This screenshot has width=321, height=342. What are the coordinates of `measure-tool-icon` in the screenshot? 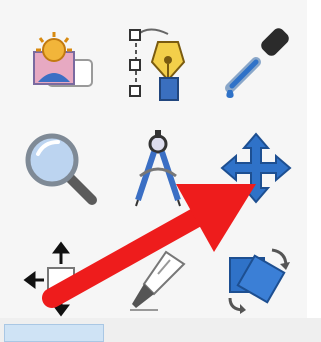 It's located at (158, 168).